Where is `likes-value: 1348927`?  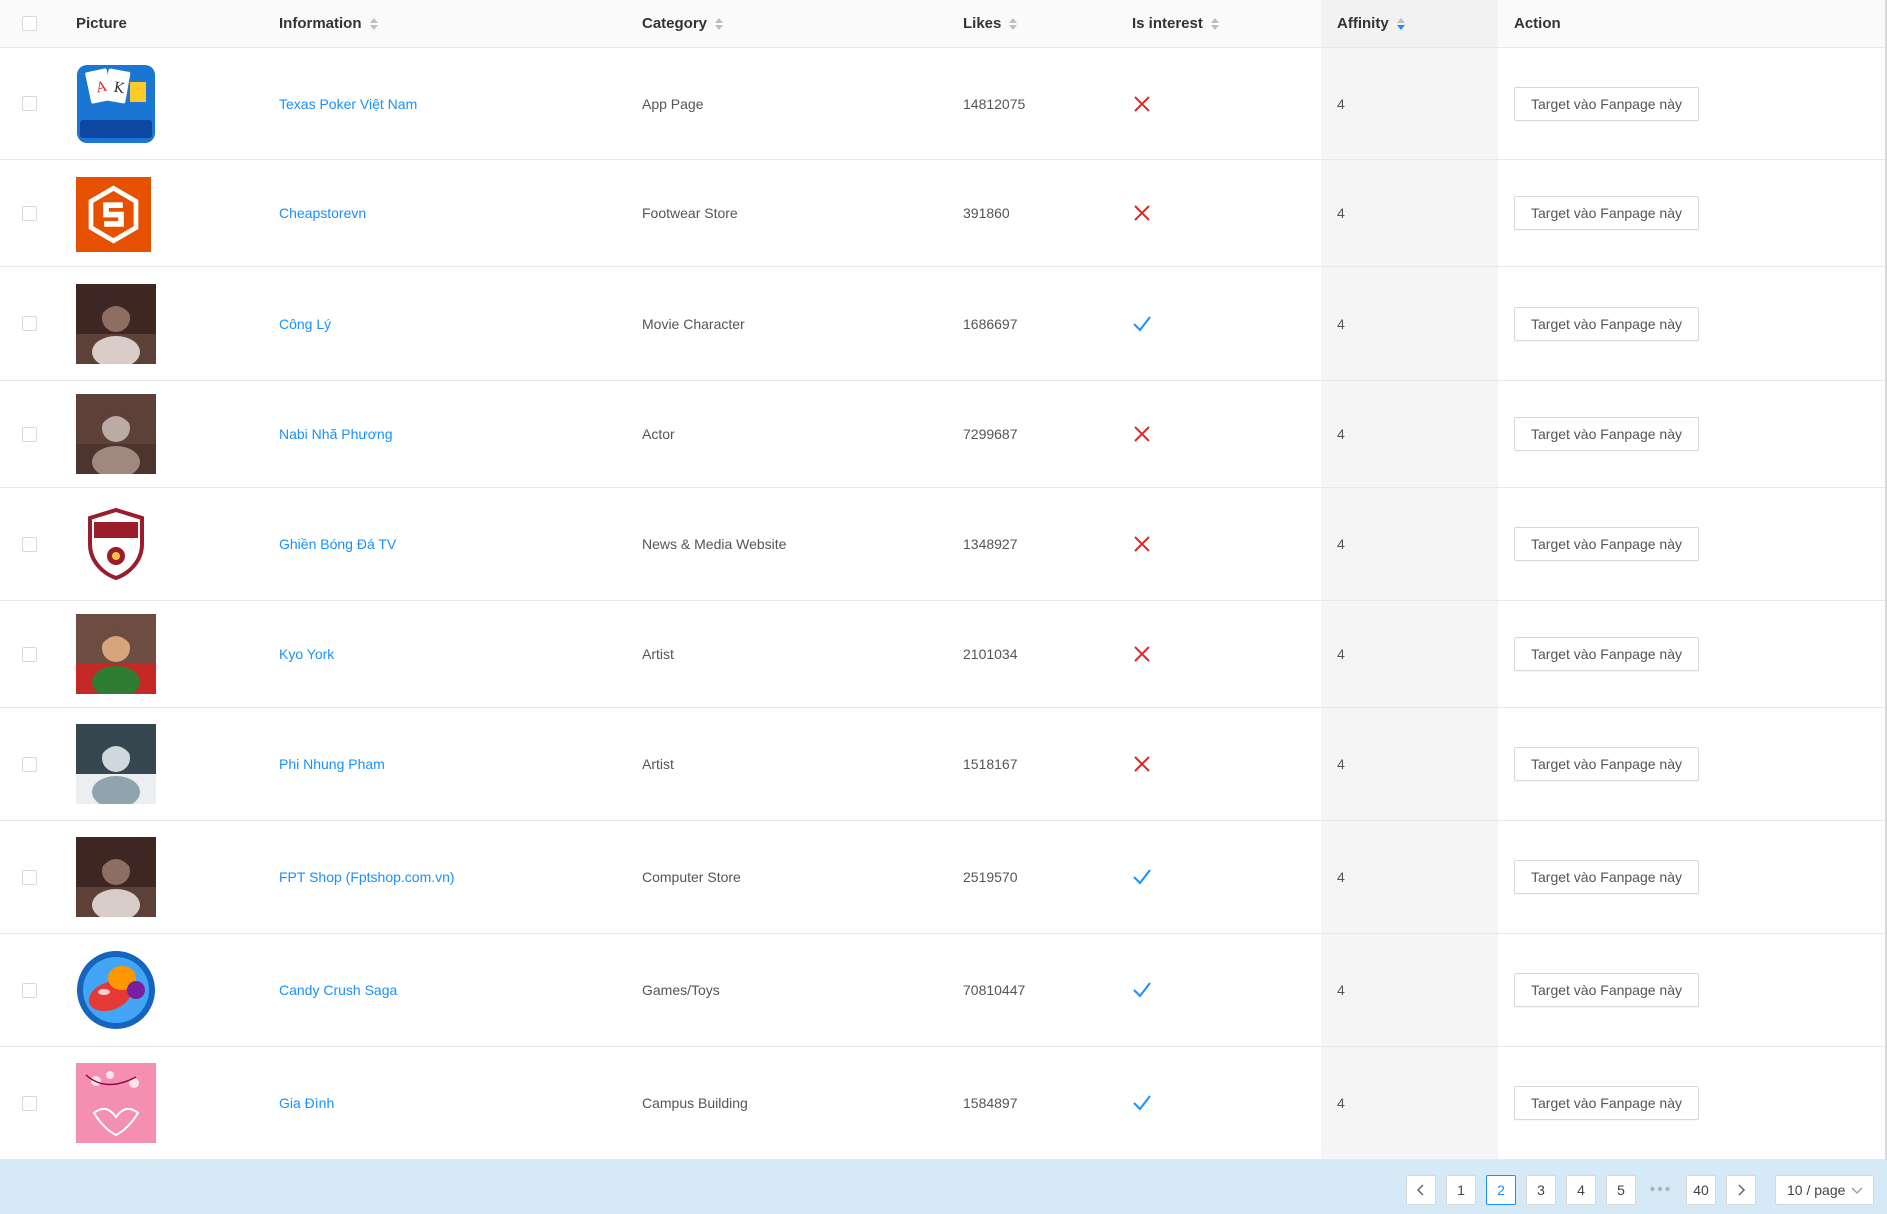
likes-value: 1348927 is located at coordinates (990, 544).